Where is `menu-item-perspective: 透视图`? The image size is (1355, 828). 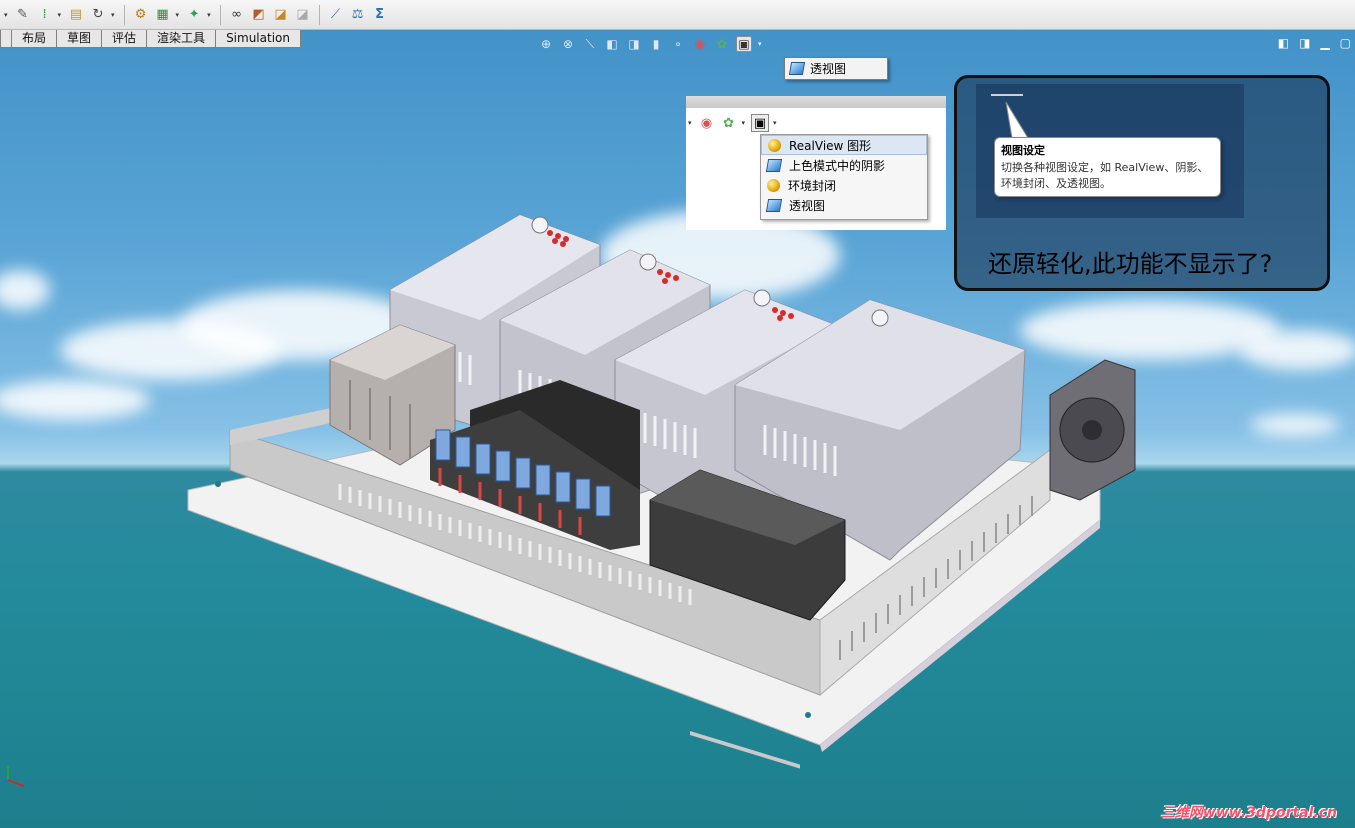
menu-item-perspective: 透视图 is located at coordinates (844, 205).